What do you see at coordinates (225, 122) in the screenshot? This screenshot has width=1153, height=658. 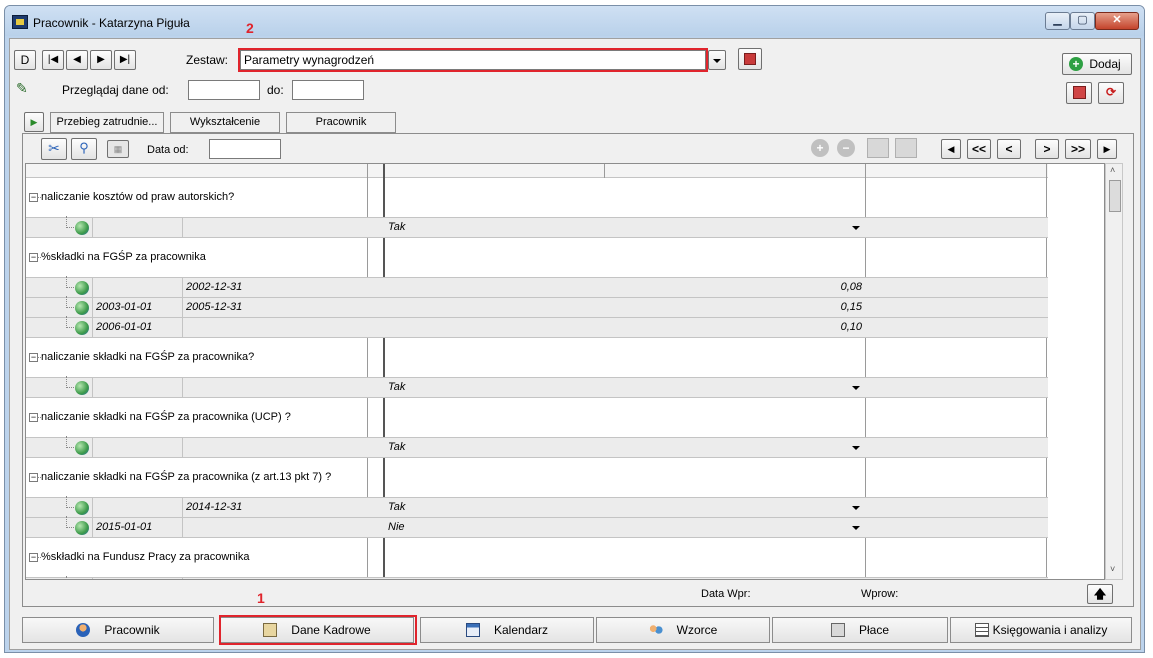 I see `tab-wyksztalcenie: Wykształcenie` at bounding box center [225, 122].